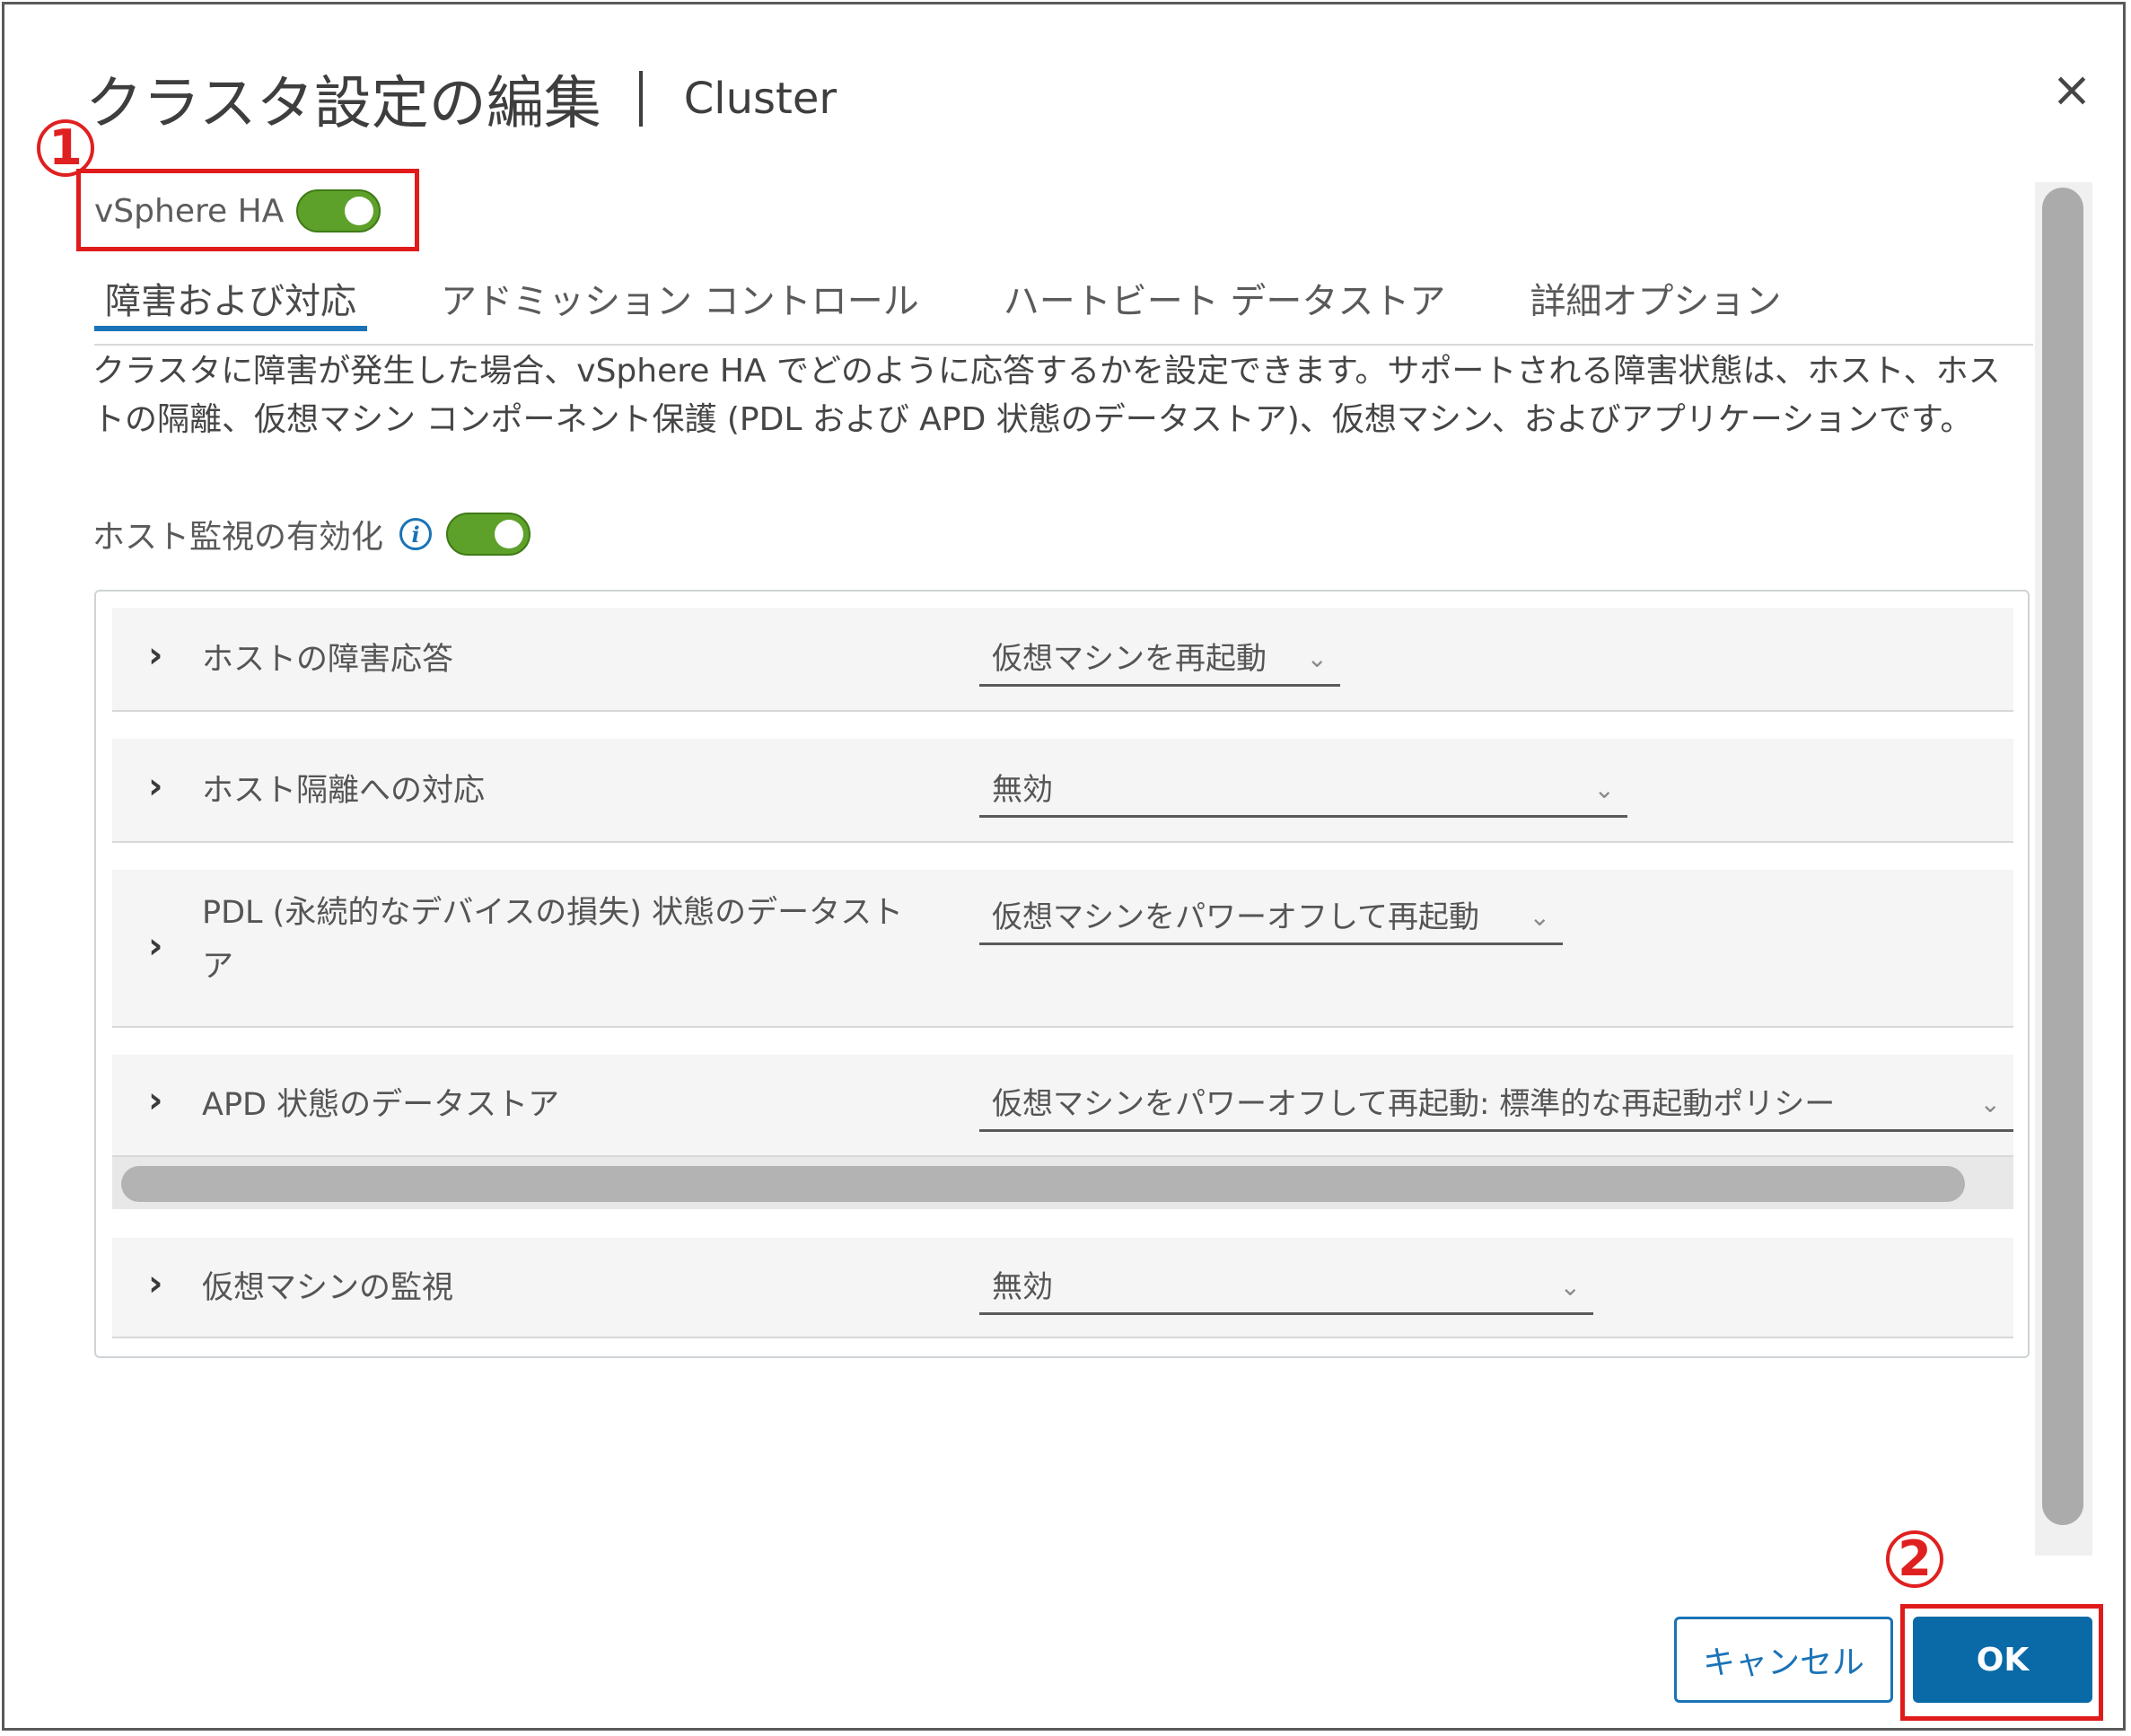  I want to click on host-monitoring-toggle, so click(489, 535).